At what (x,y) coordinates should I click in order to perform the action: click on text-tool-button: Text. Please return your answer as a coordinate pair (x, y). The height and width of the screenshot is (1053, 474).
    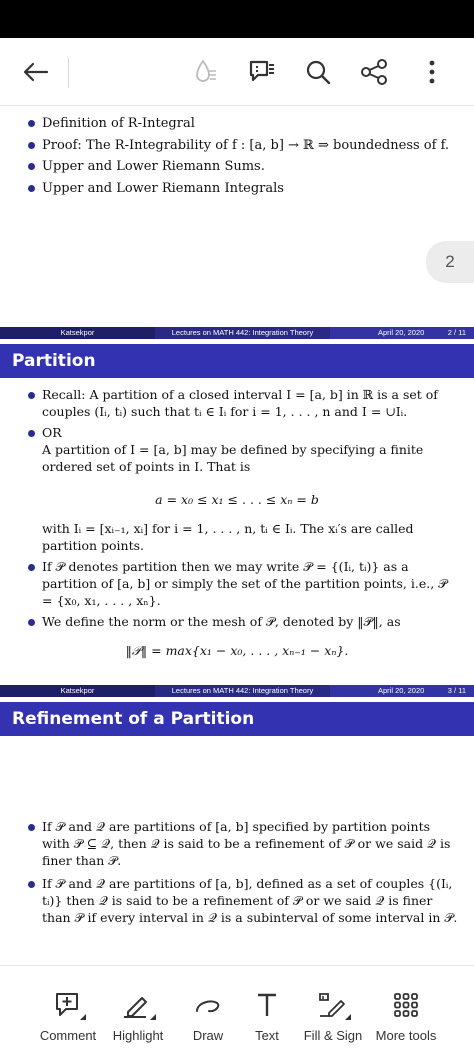
    Looking at the image, I should click on (267, 1009).